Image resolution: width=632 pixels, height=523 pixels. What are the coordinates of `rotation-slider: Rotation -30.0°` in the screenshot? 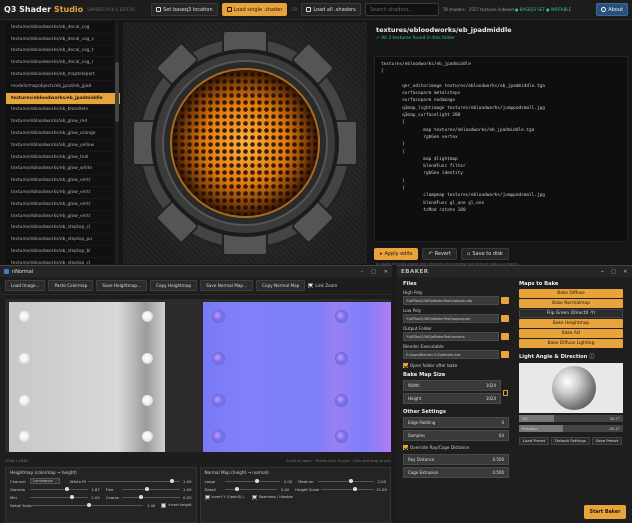 It's located at (571, 429).